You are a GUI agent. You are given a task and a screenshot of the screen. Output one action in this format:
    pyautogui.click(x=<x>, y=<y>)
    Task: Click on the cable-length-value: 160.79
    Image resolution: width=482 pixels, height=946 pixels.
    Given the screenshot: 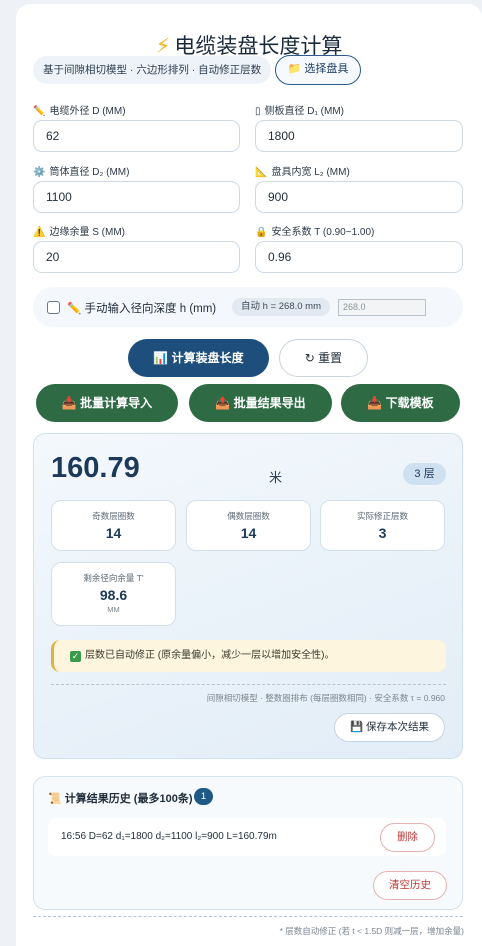 What is the action you would take?
    pyautogui.click(x=95, y=468)
    